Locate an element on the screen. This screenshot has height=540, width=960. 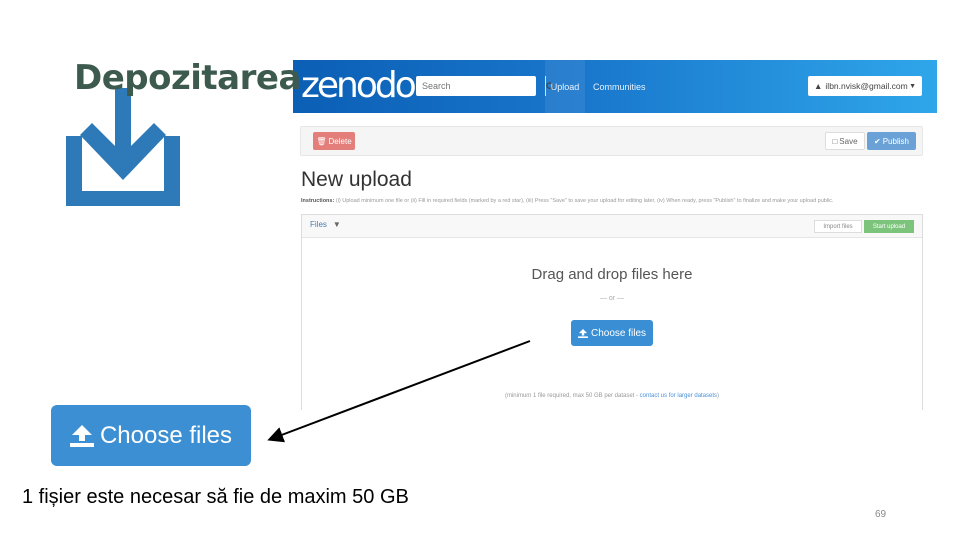
save-label: Save is located at coordinates (848, 141).